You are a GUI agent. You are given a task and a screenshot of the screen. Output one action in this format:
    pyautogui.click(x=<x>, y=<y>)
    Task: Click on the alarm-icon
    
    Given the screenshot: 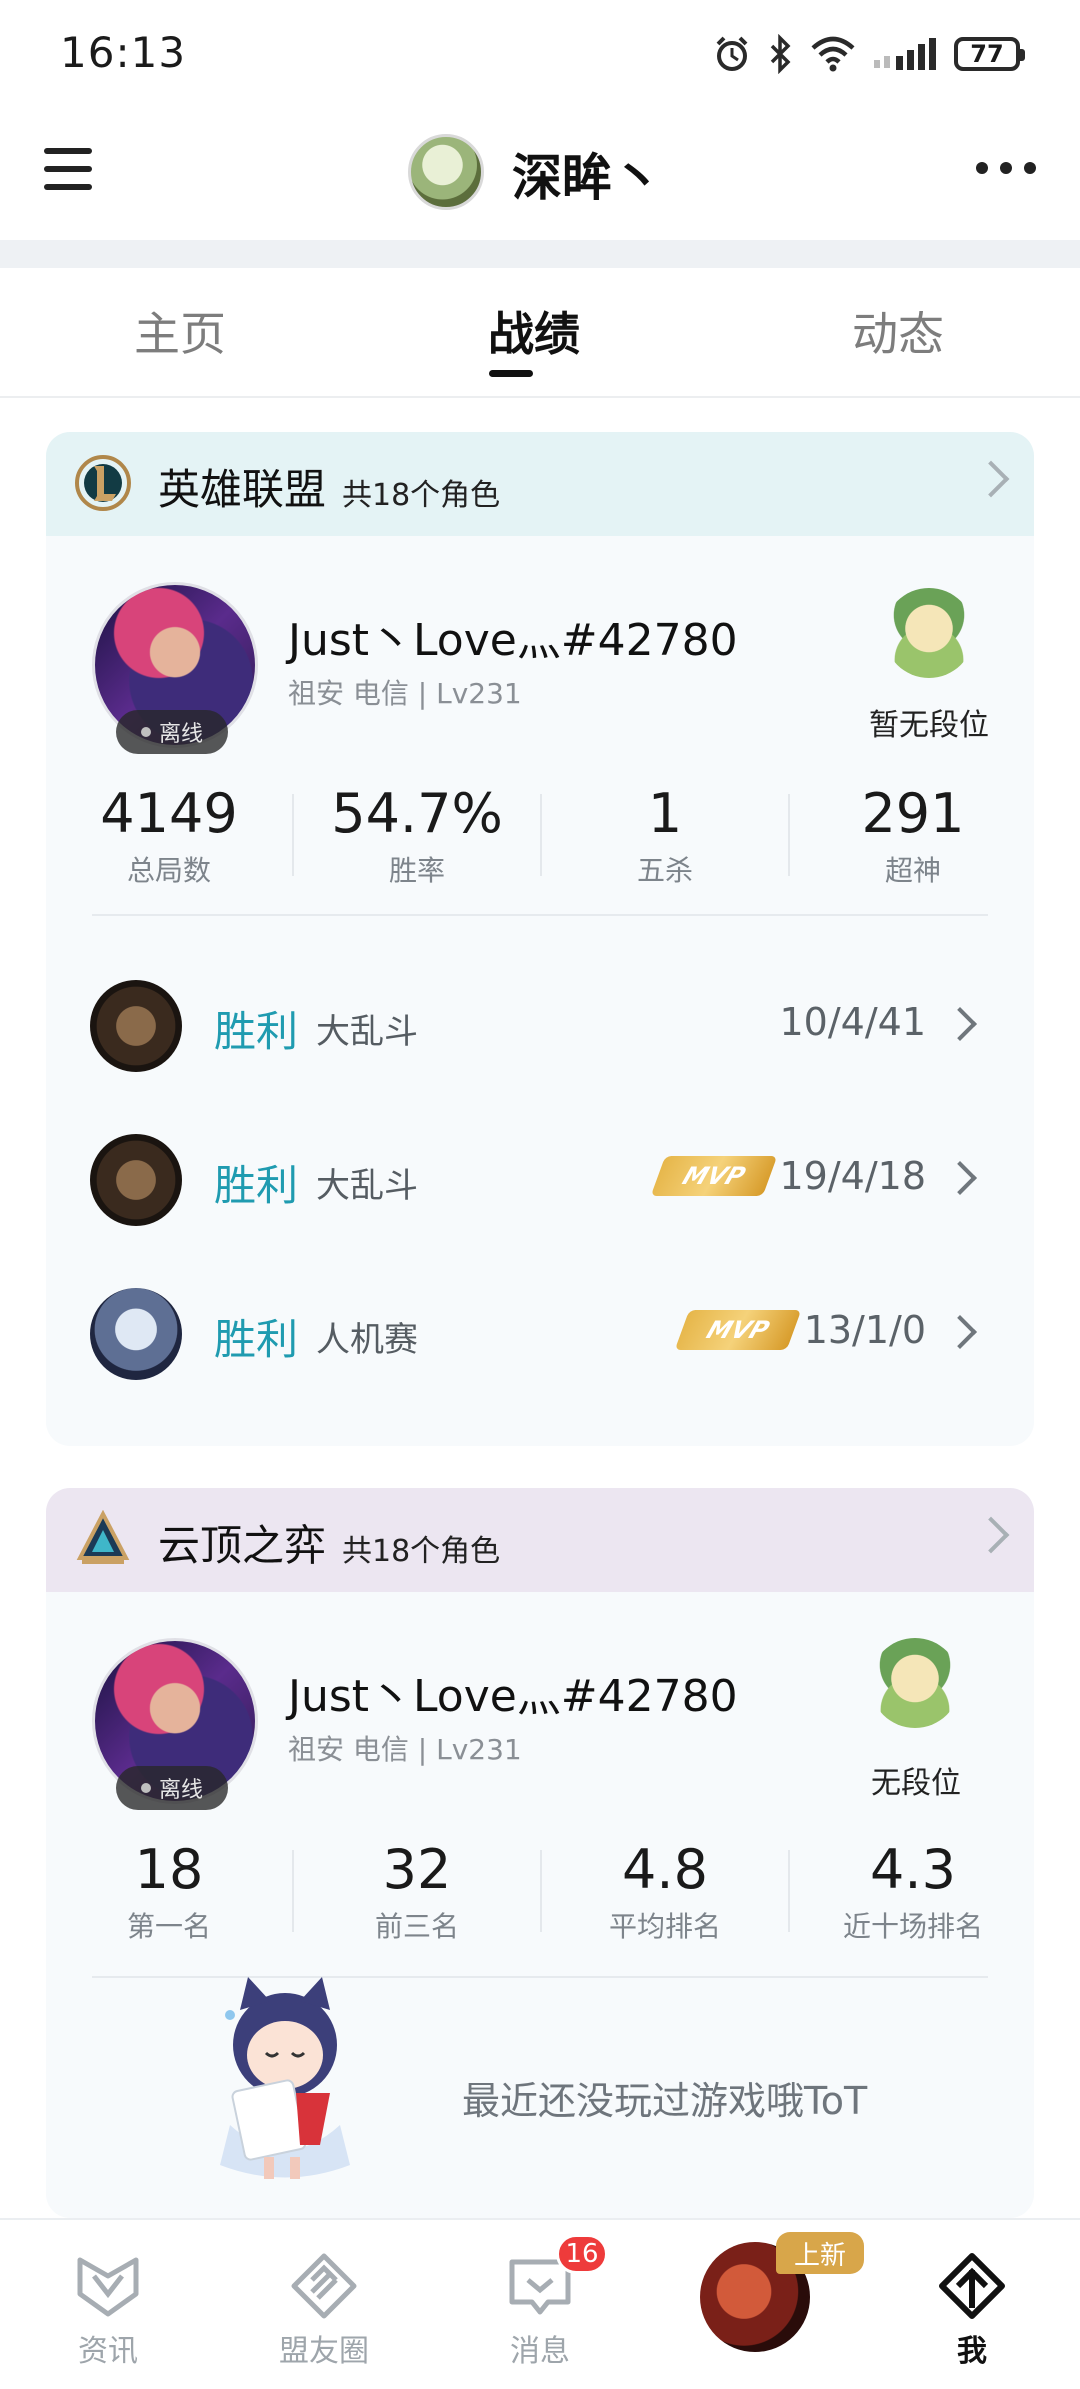 What is the action you would take?
    pyautogui.click(x=732, y=53)
    